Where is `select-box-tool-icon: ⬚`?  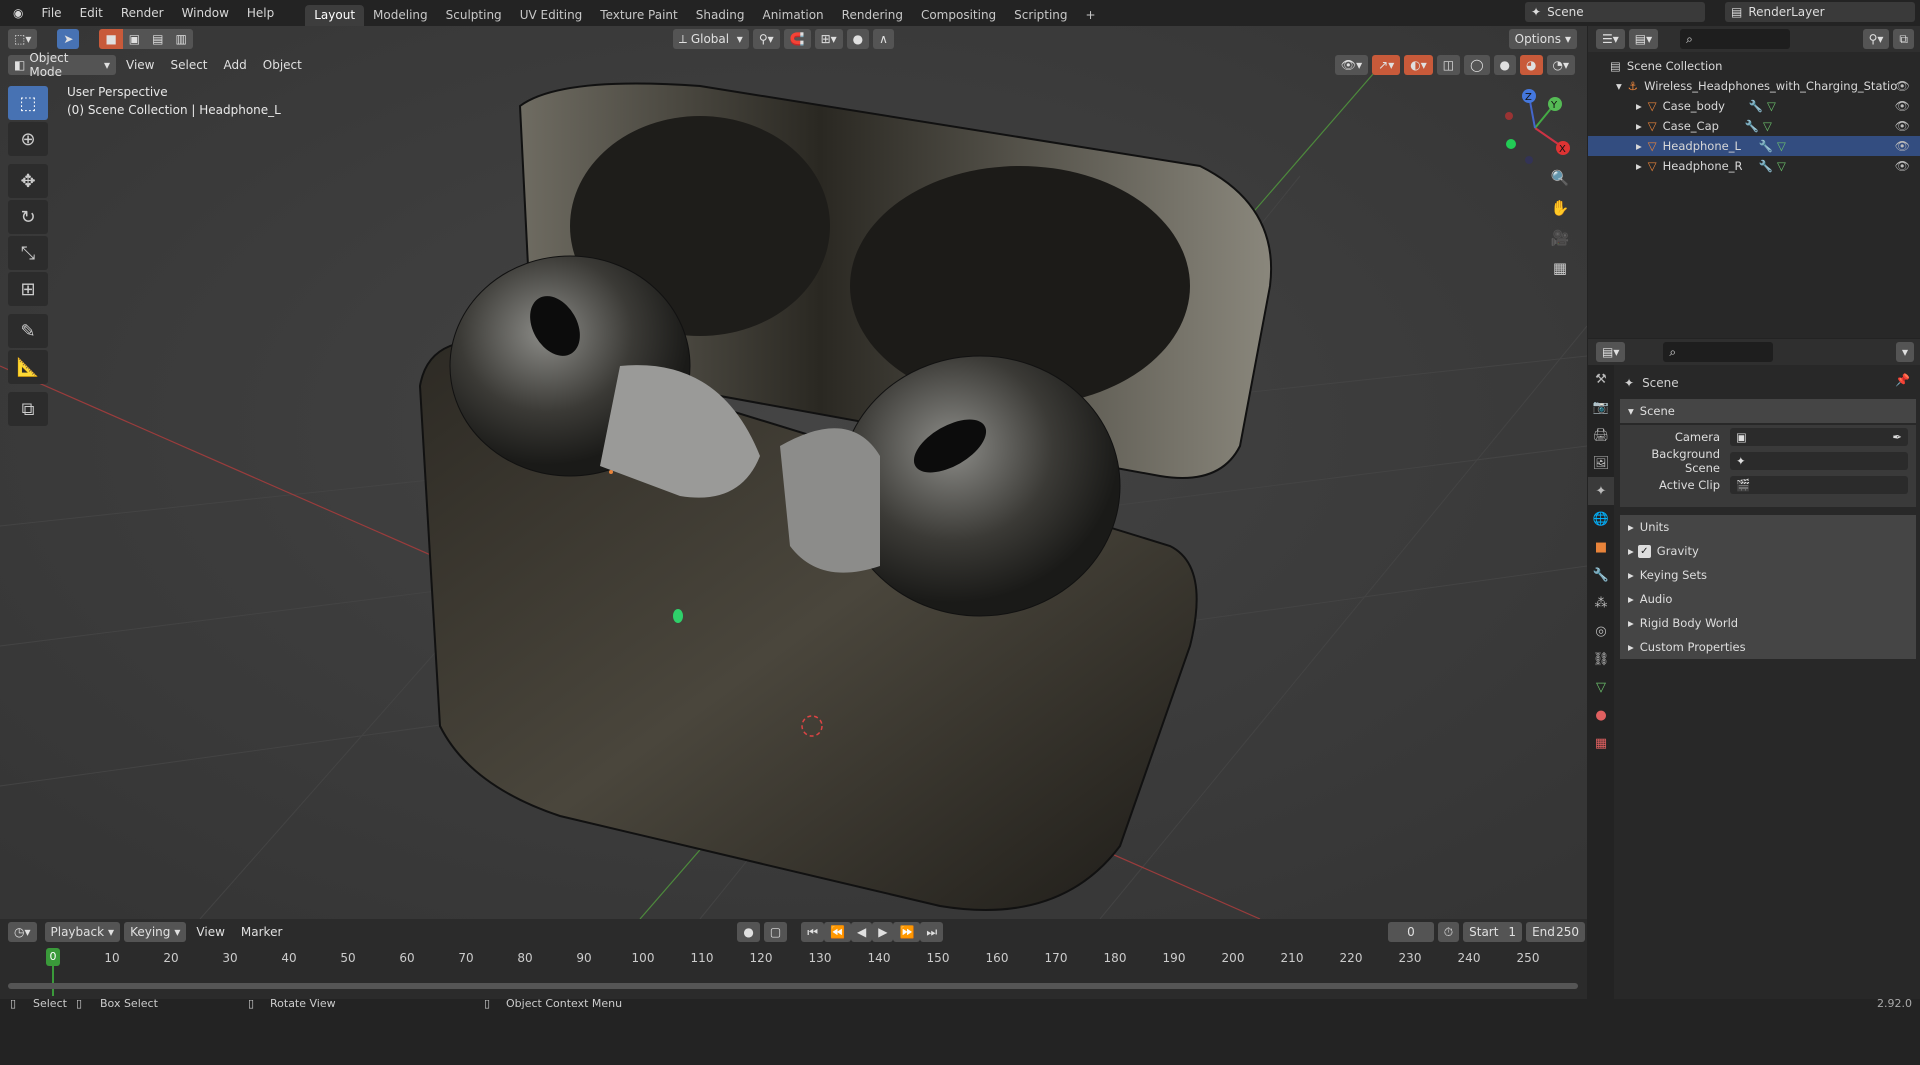 select-box-tool-icon: ⬚ is located at coordinates (28, 103).